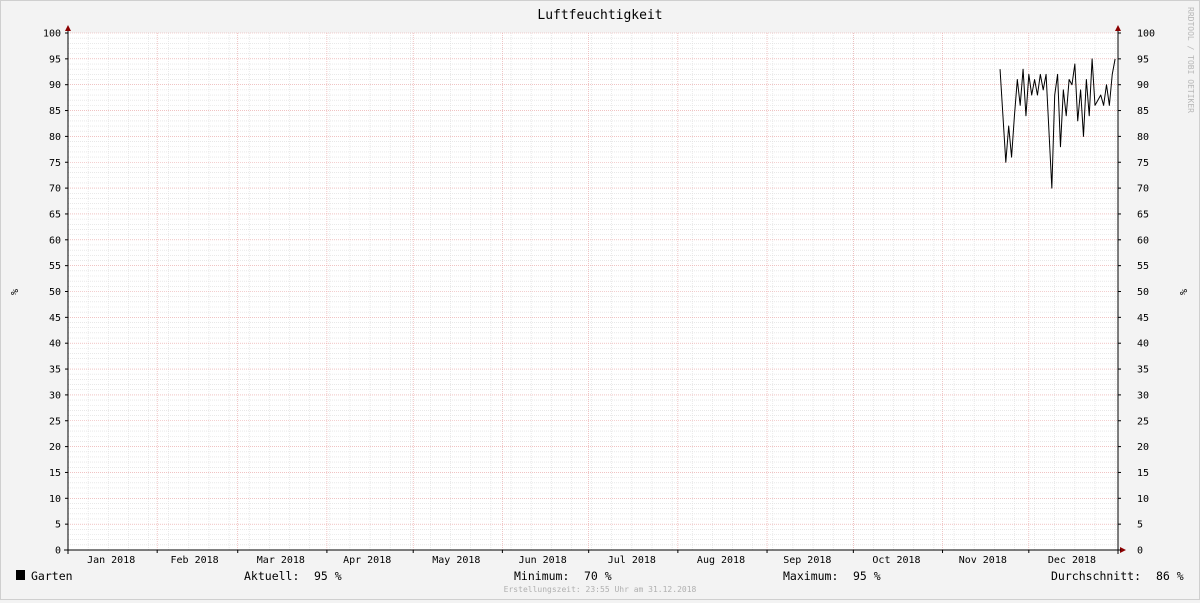 This screenshot has width=1200, height=603. What do you see at coordinates (55, 473) in the screenshot?
I see `y-tick-label-left: 15` at bounding box center [55, 473].